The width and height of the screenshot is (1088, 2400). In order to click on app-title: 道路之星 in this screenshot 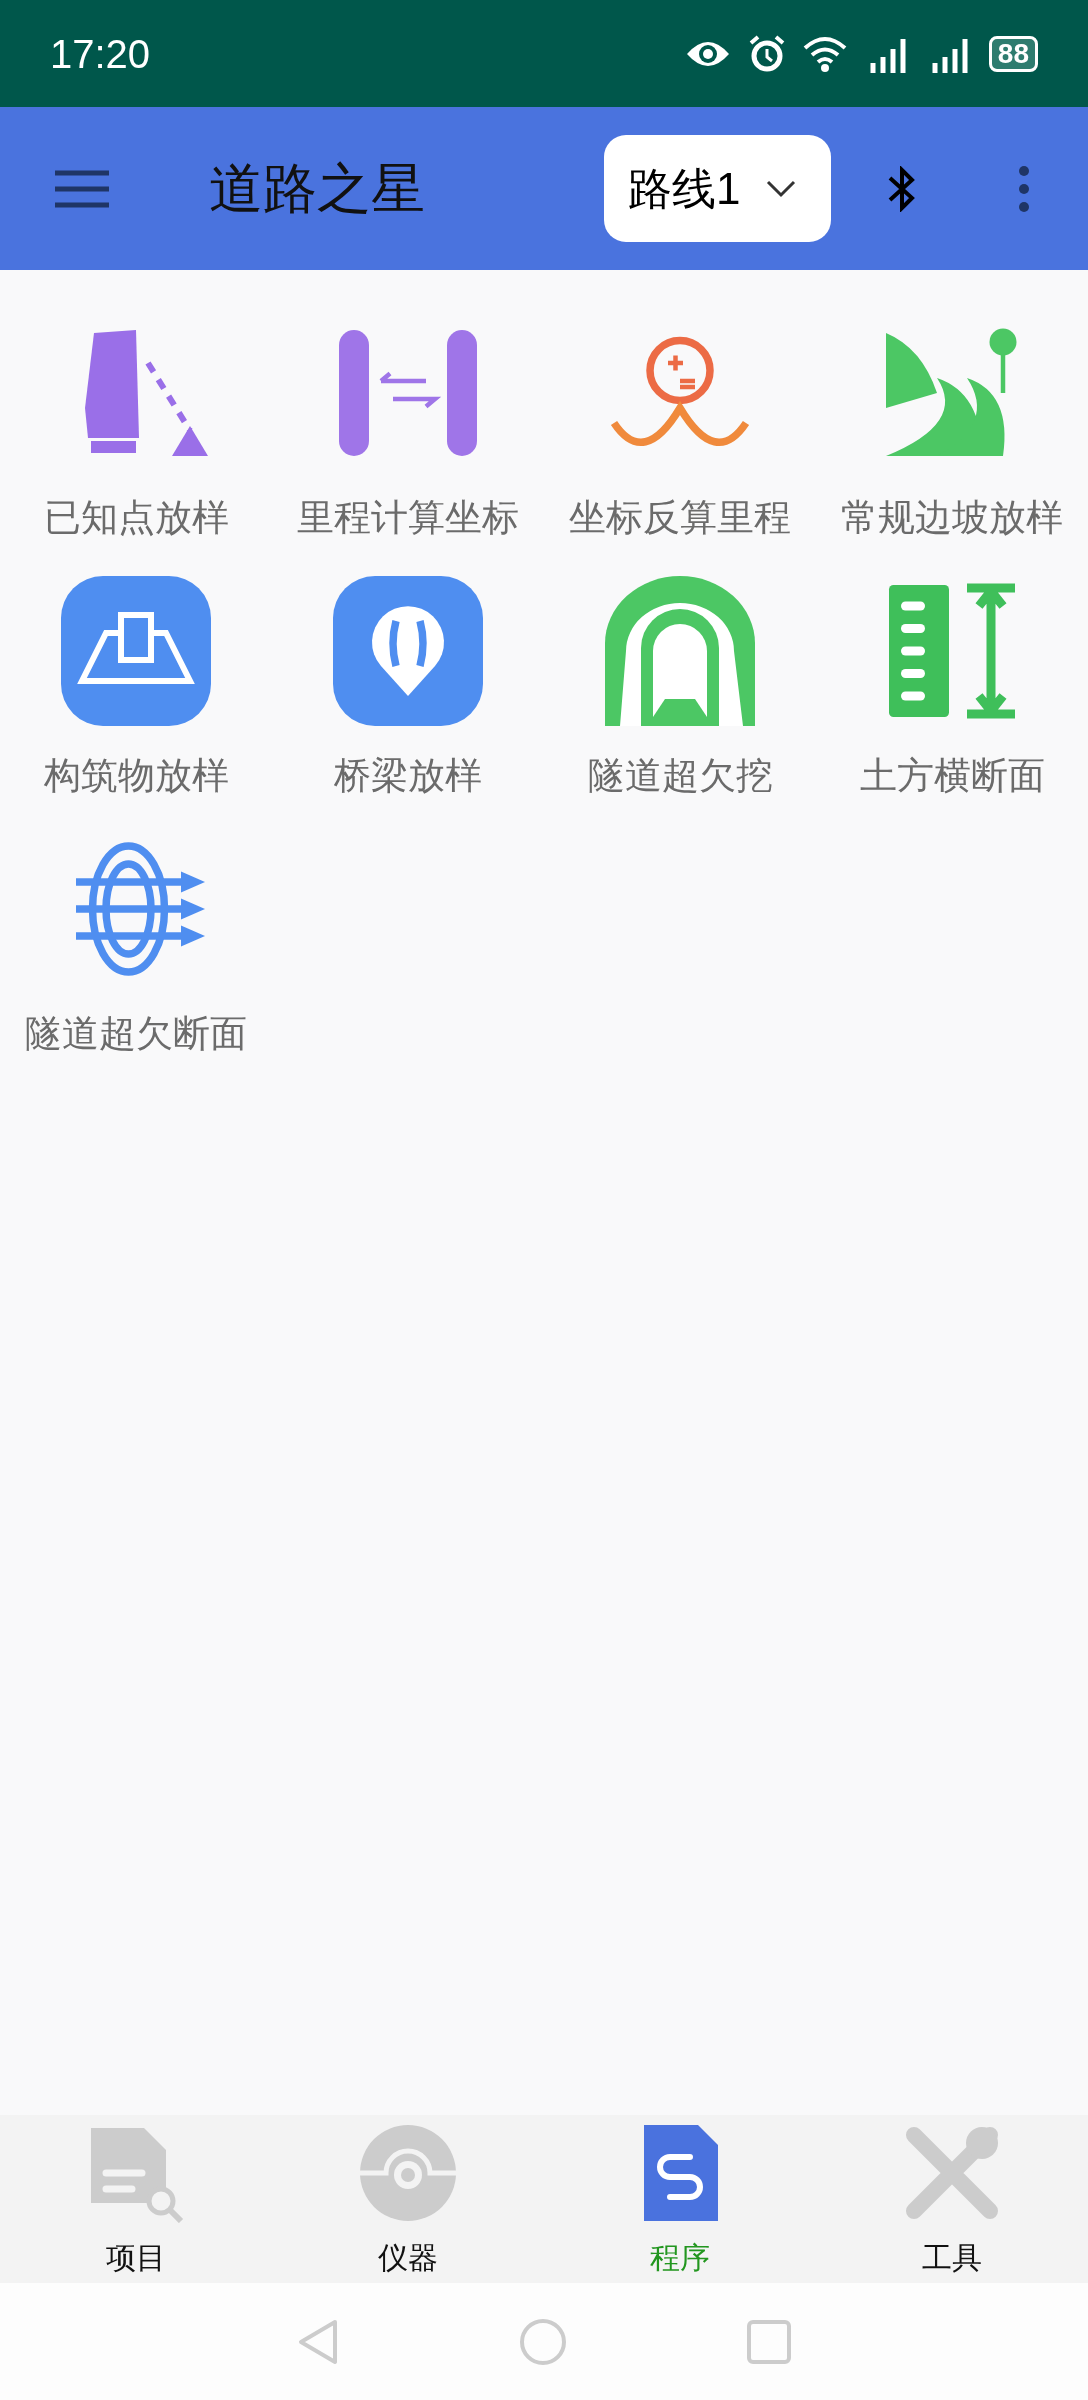, I will do `click(317, 188)`.